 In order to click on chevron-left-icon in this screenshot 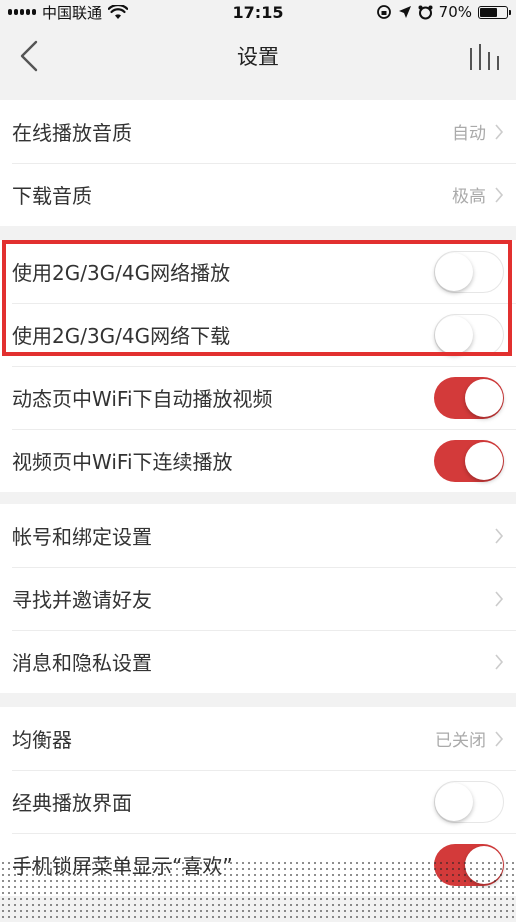, I will do `click(30, 56)`.